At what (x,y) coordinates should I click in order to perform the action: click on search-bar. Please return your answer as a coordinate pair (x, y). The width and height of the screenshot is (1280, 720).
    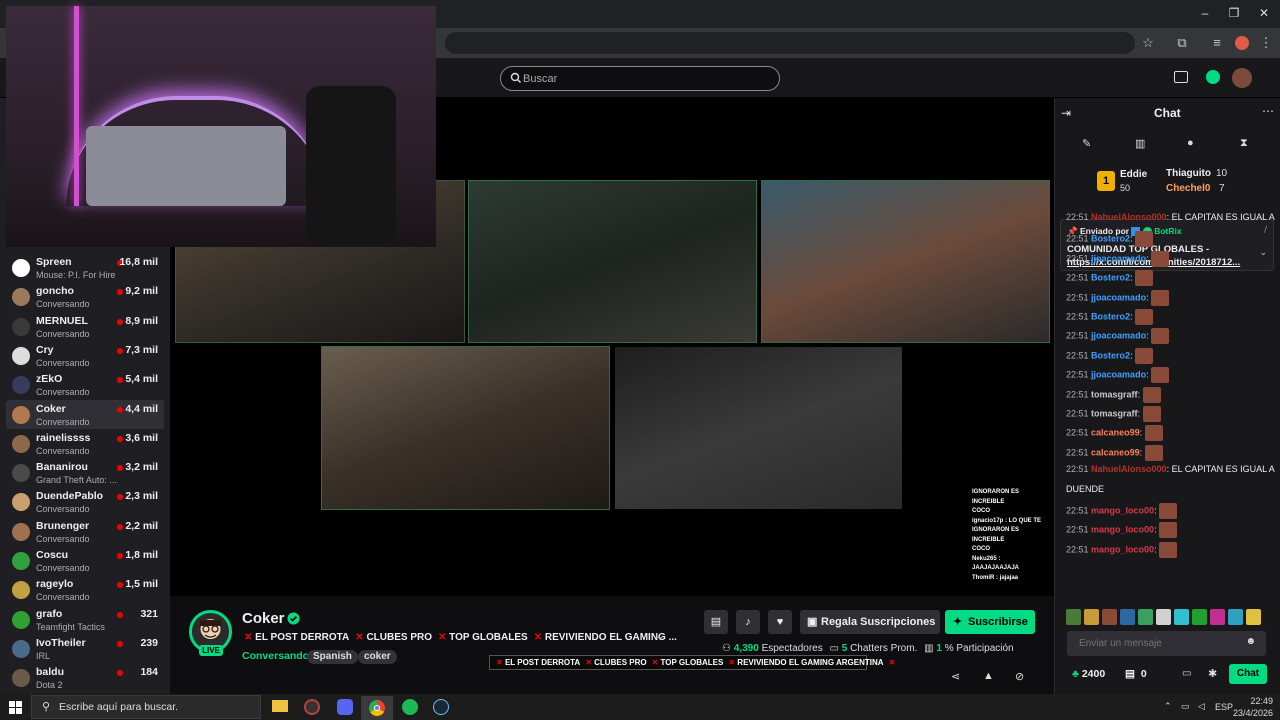
    Looking at the image, I should click on (640, 78).